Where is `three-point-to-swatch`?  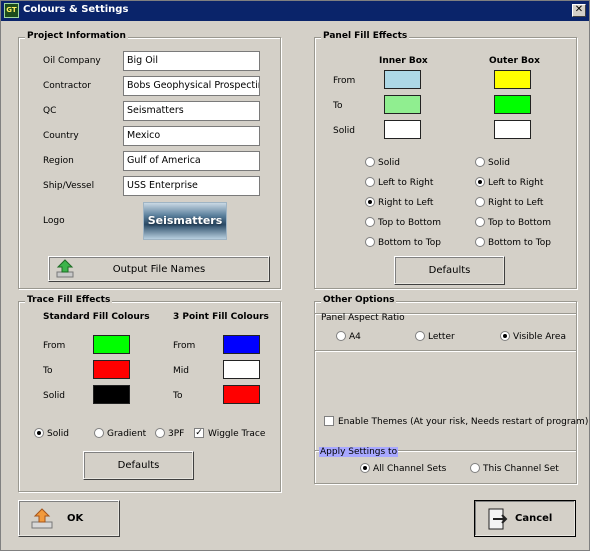 three-point-to-swatch is located at coordinates (241, 394).